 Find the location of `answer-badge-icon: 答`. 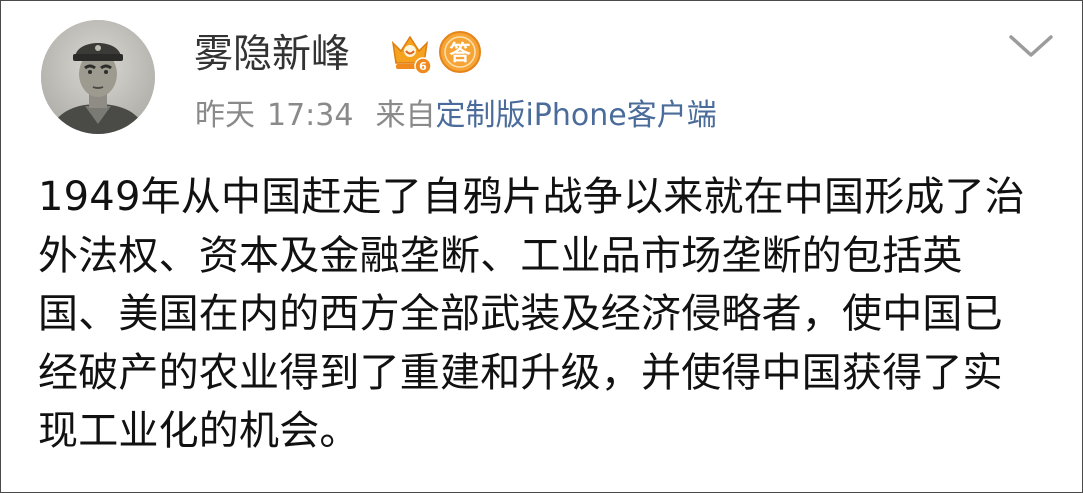

answer-badge-icon: 答 is located at coordinates (460, 52).